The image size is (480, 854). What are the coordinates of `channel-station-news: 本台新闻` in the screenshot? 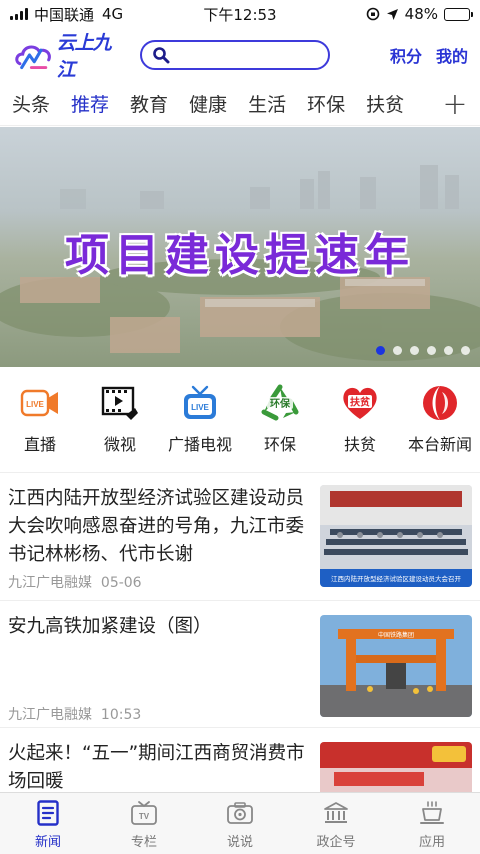 It's located at (440, 422).